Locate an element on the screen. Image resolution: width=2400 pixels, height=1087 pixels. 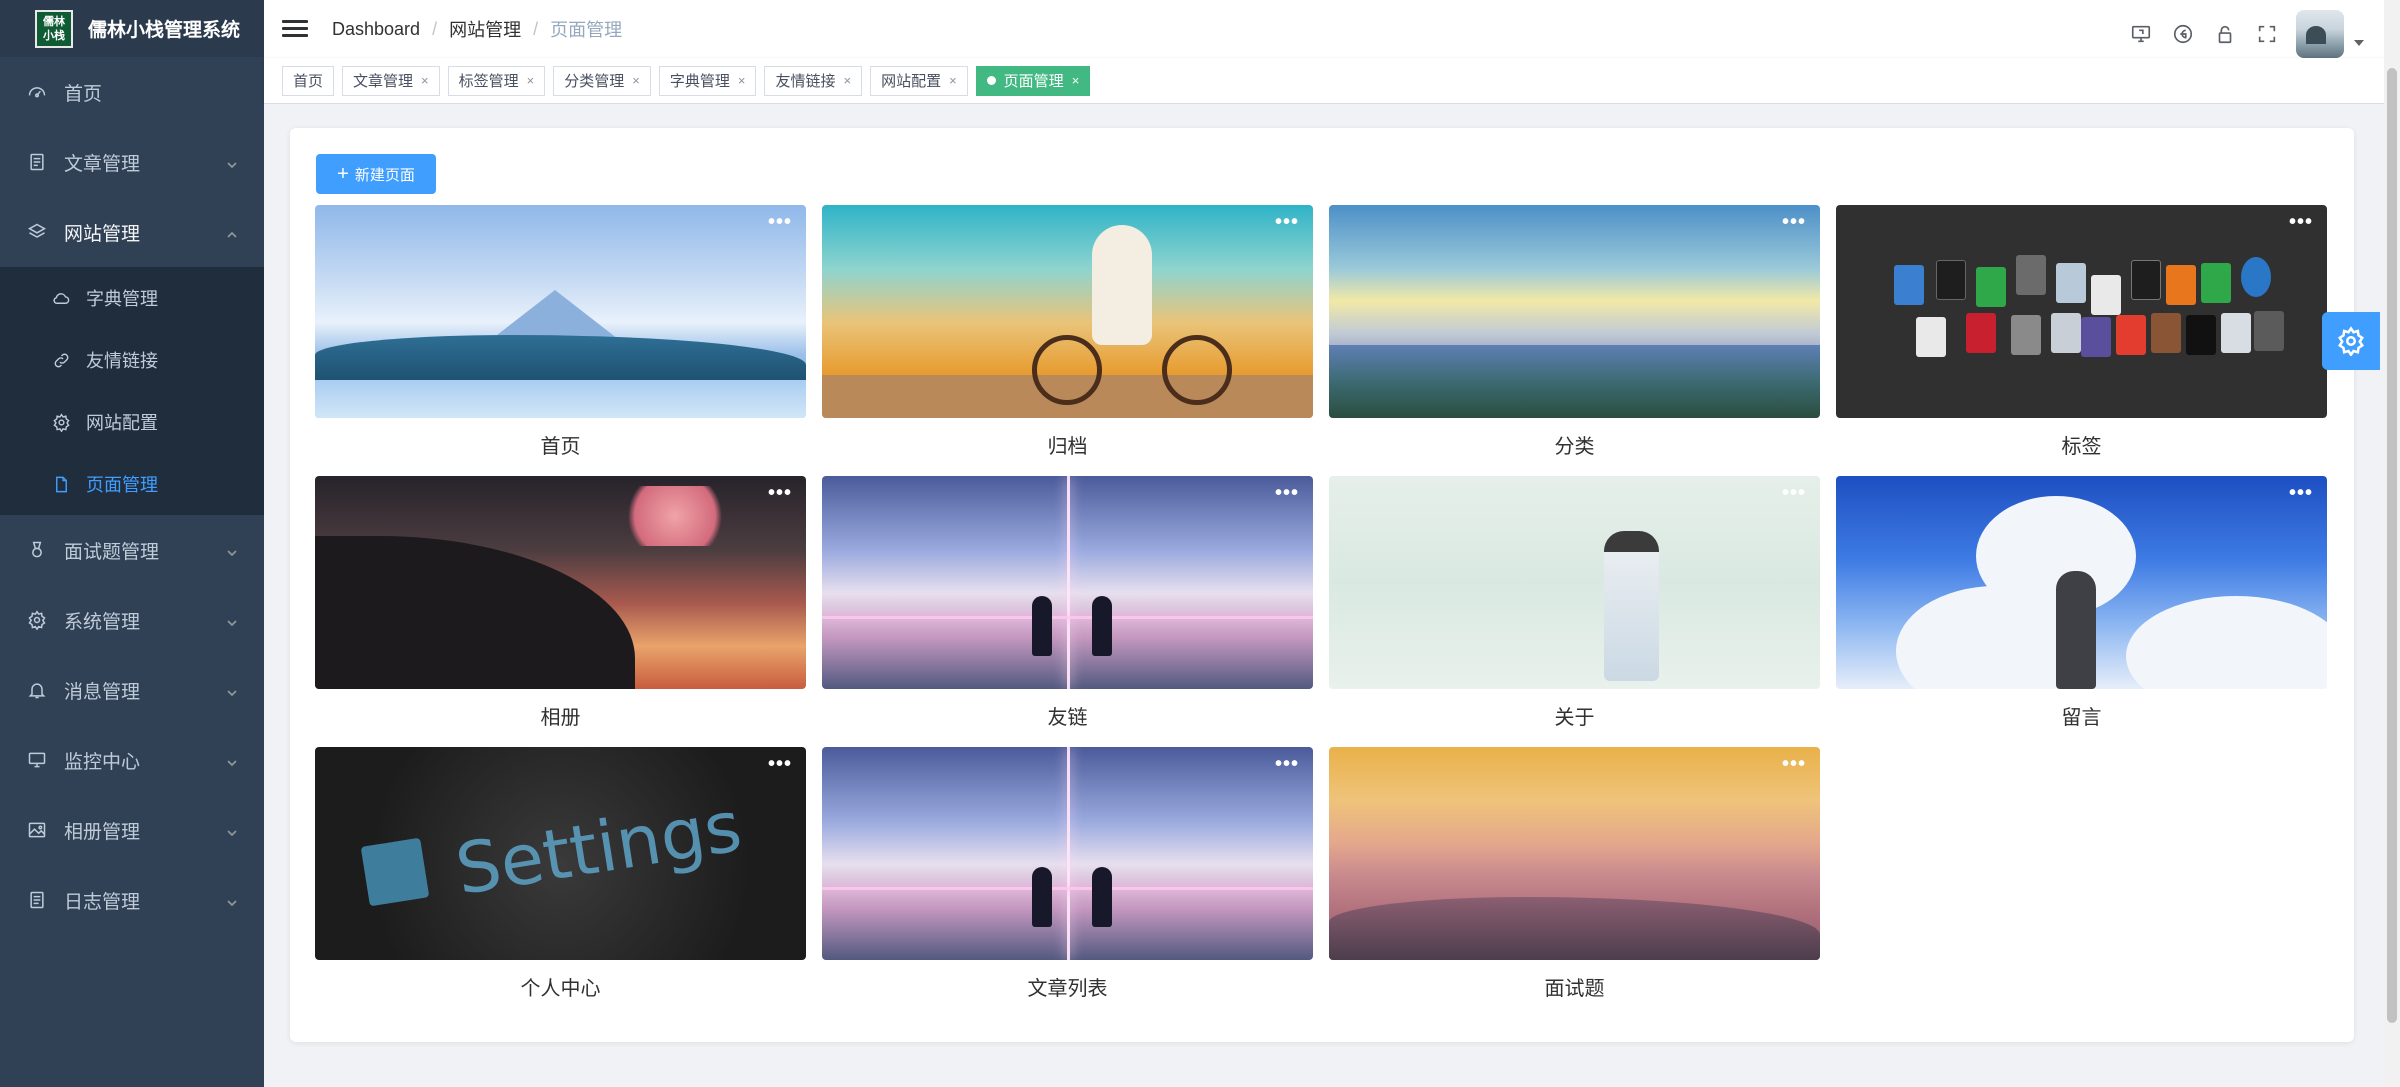
sidebar-item-system: 系统管理 is located at coordinates (132, 620).